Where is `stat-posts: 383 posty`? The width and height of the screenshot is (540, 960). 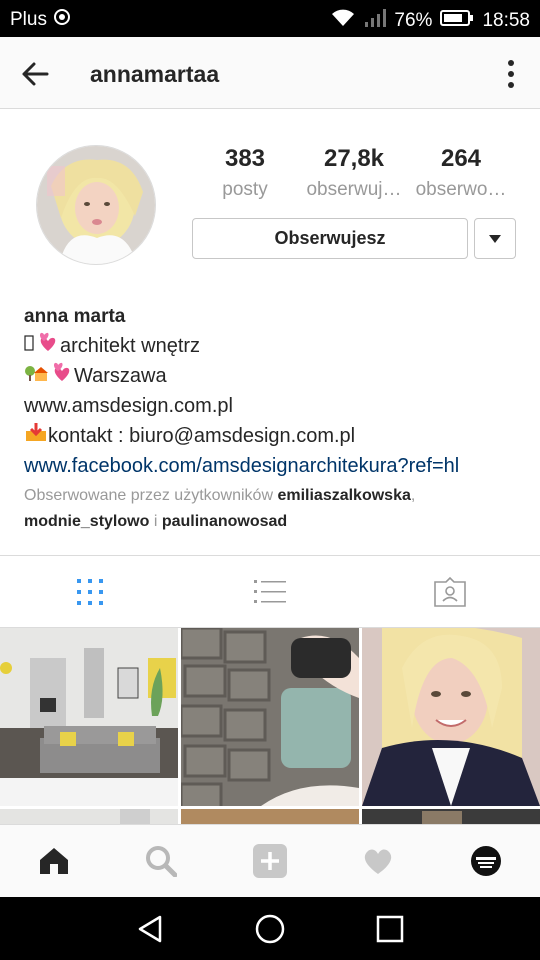 stat-posts: 383 posty is located at coordinates (245, 176).